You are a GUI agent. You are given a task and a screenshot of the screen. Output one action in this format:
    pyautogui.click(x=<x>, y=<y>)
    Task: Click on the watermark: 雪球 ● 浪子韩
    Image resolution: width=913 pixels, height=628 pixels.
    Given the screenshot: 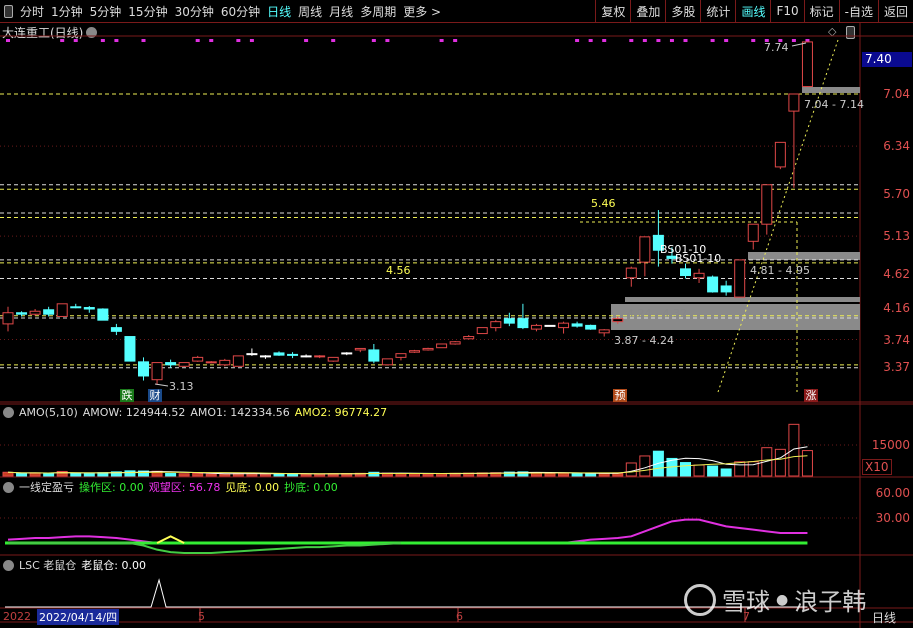 What is the action you would take?
    pyautogui.click(x=775, y=599)
    